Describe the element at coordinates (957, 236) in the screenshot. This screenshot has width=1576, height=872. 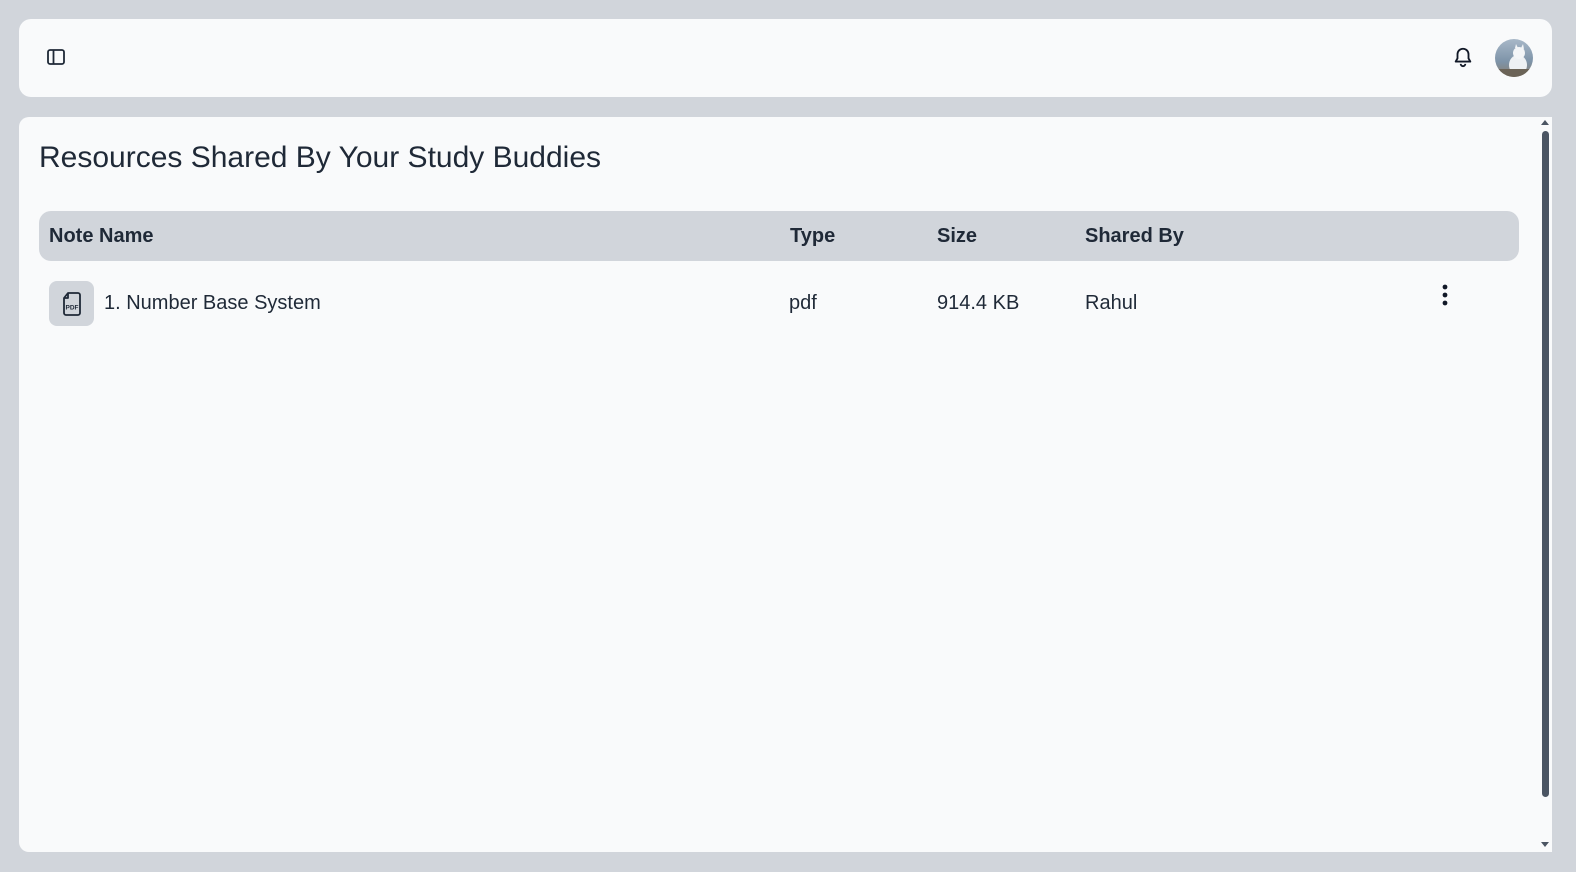
I see `column-header-size: Size` at that location.